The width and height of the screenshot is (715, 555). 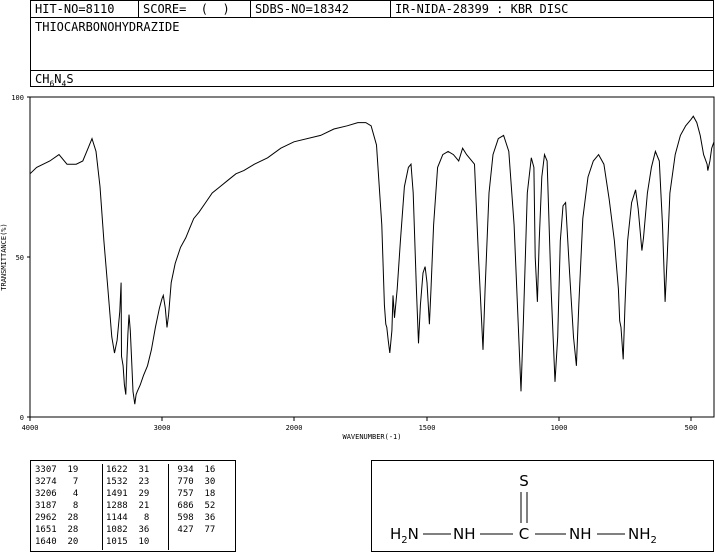 What do you see at coordinates (128, 482) in the screenshot?
I see `peak-entry: 1532 23` at bounding box center [128, 482].